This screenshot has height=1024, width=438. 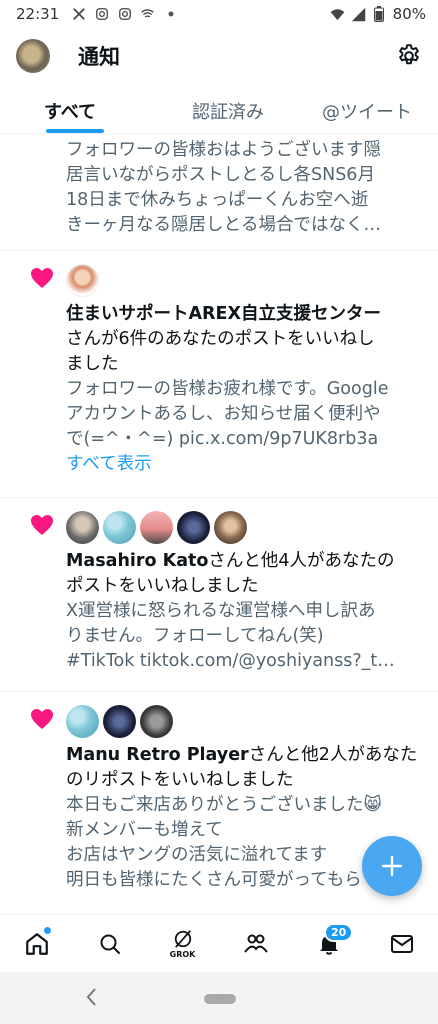 What do you see at coordinates (333, 755) in the screenshot?
I see `notification-action: さんと他2人があなた` at bounding box center [333, 755].